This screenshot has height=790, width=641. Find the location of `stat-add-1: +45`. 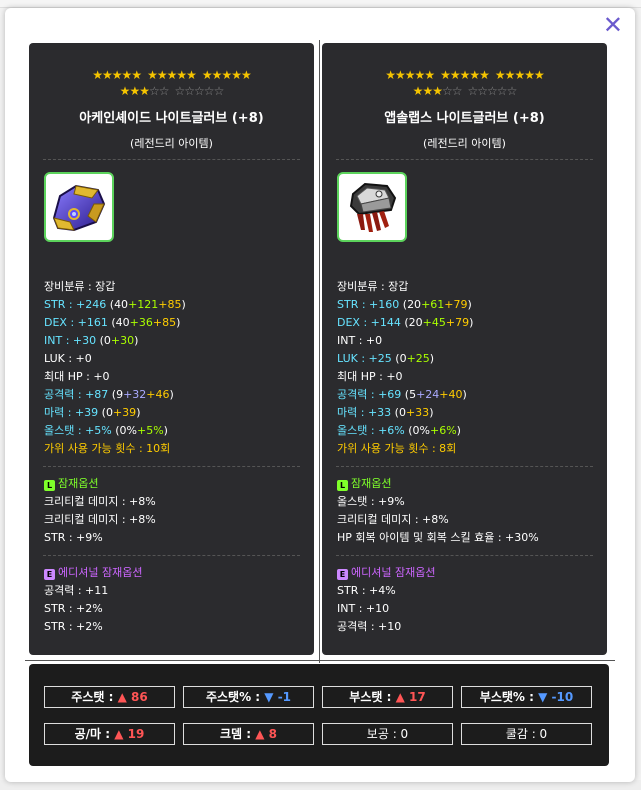

stat-add-1: +45 is located at coordinates (434, 322).